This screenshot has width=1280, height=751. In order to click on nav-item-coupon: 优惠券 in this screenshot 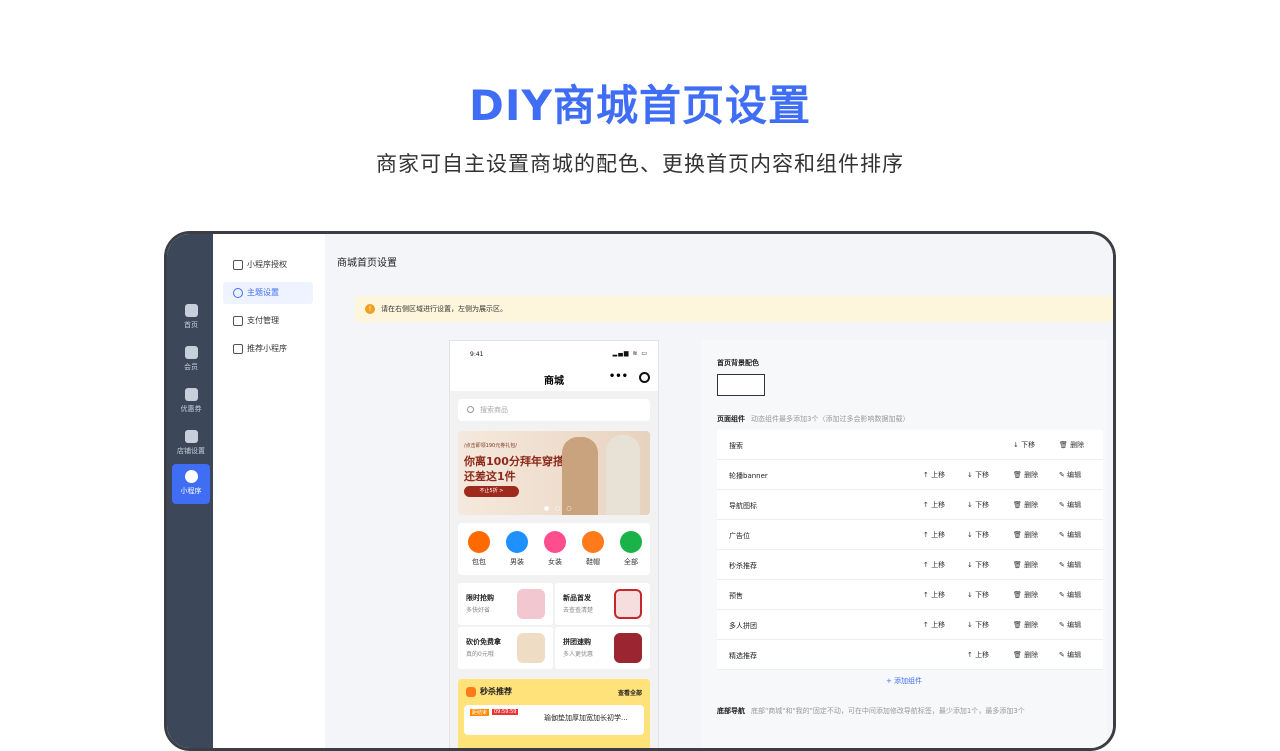, I will do `click(191, 402)`.